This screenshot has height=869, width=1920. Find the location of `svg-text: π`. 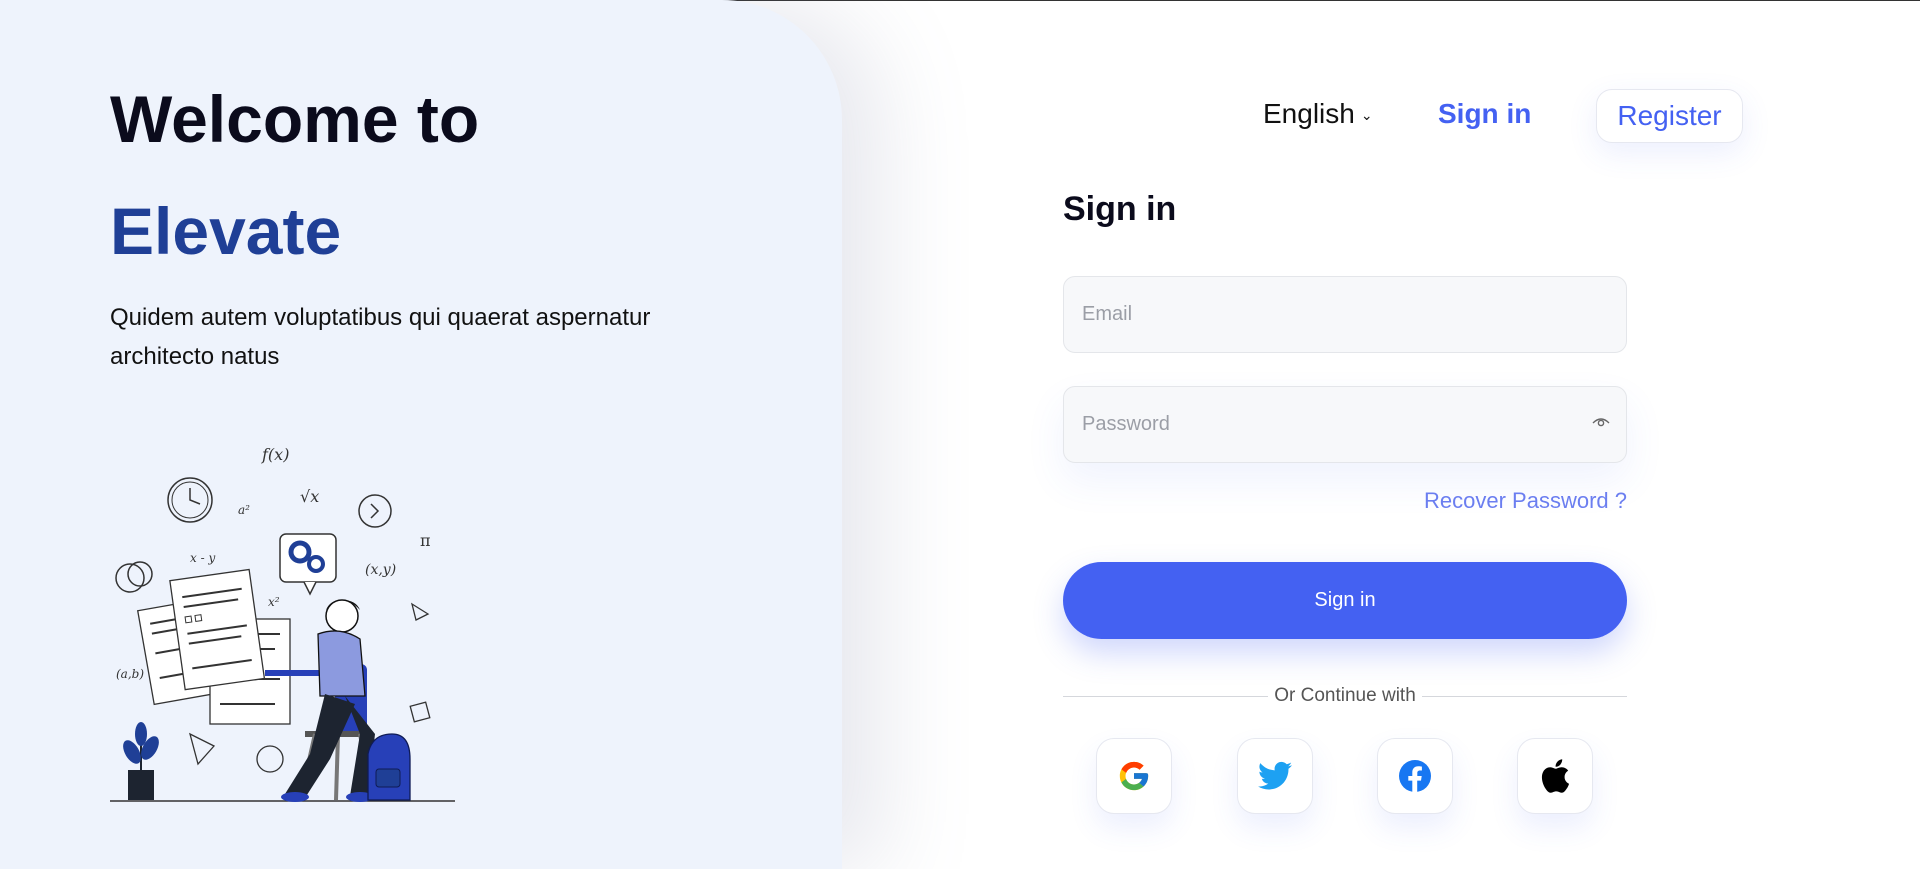

svg-text: π is located at coordinates (425, 540).